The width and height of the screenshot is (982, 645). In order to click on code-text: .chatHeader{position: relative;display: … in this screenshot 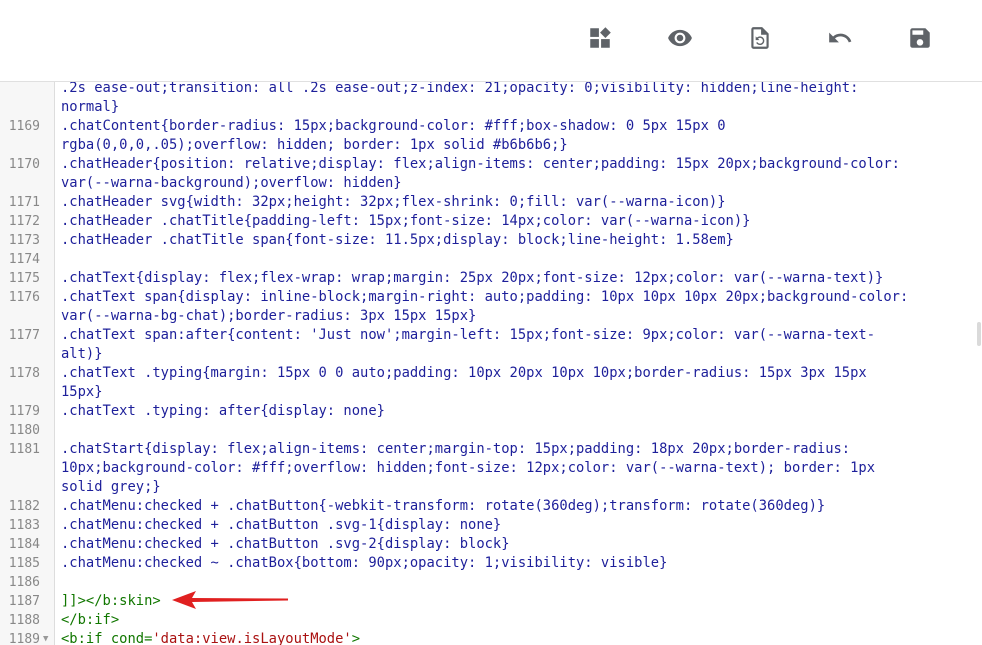, I will do `click(480, 164)`.